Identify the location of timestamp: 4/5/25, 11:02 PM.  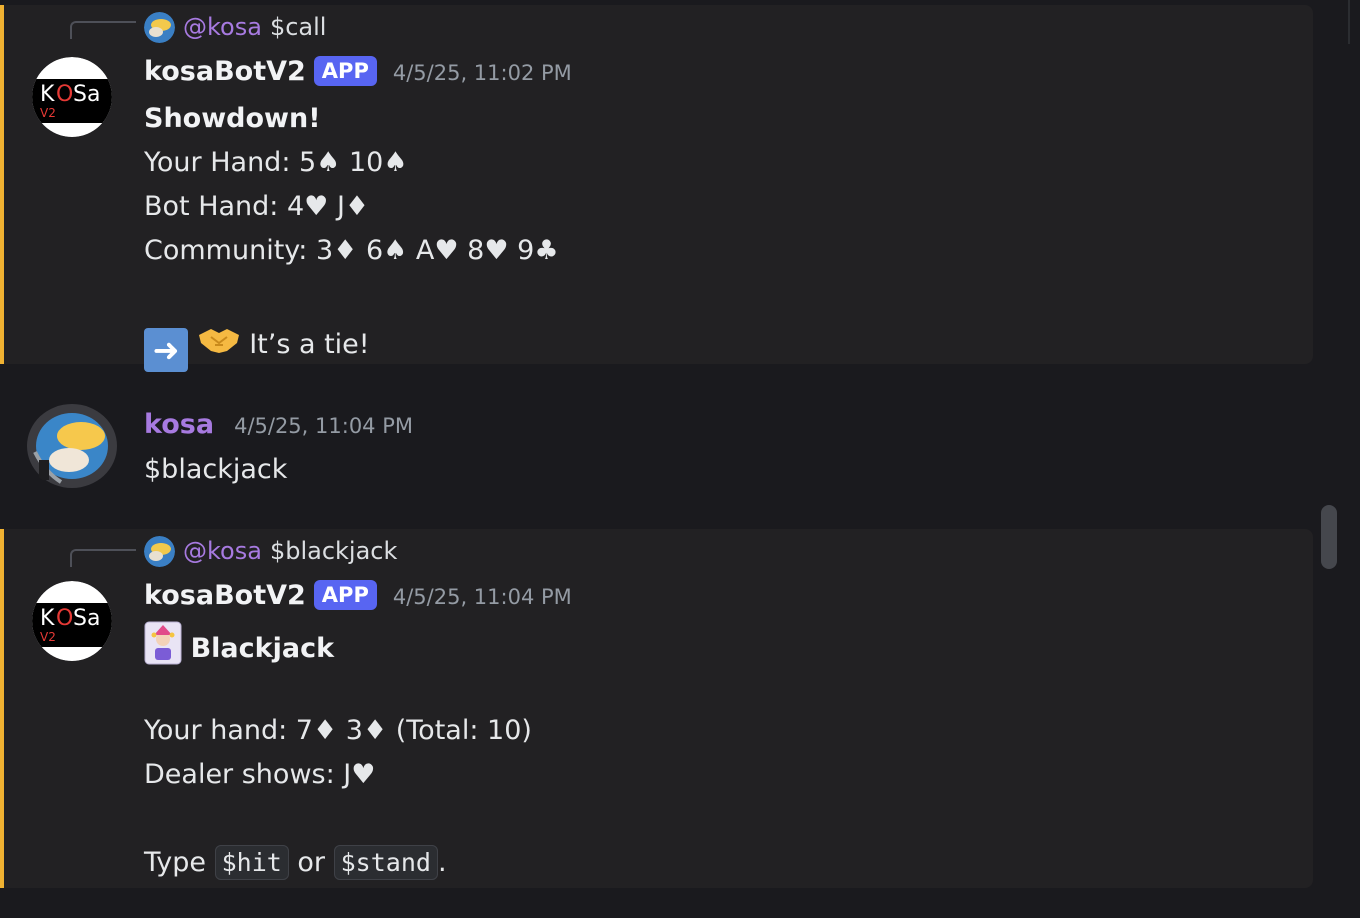
(482, 73).